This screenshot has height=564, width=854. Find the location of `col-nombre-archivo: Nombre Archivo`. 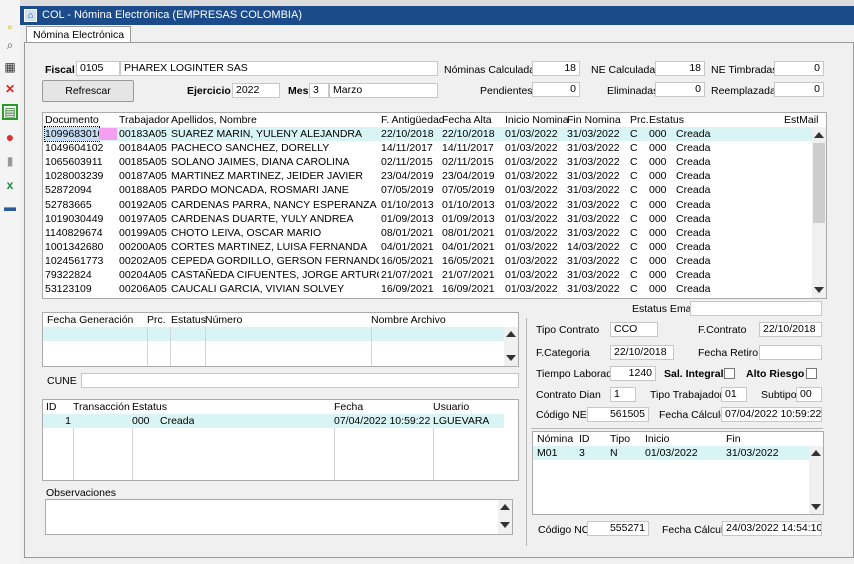

col-nombre-archivo: Nombre Archivo is located at coordinates (408, 320).